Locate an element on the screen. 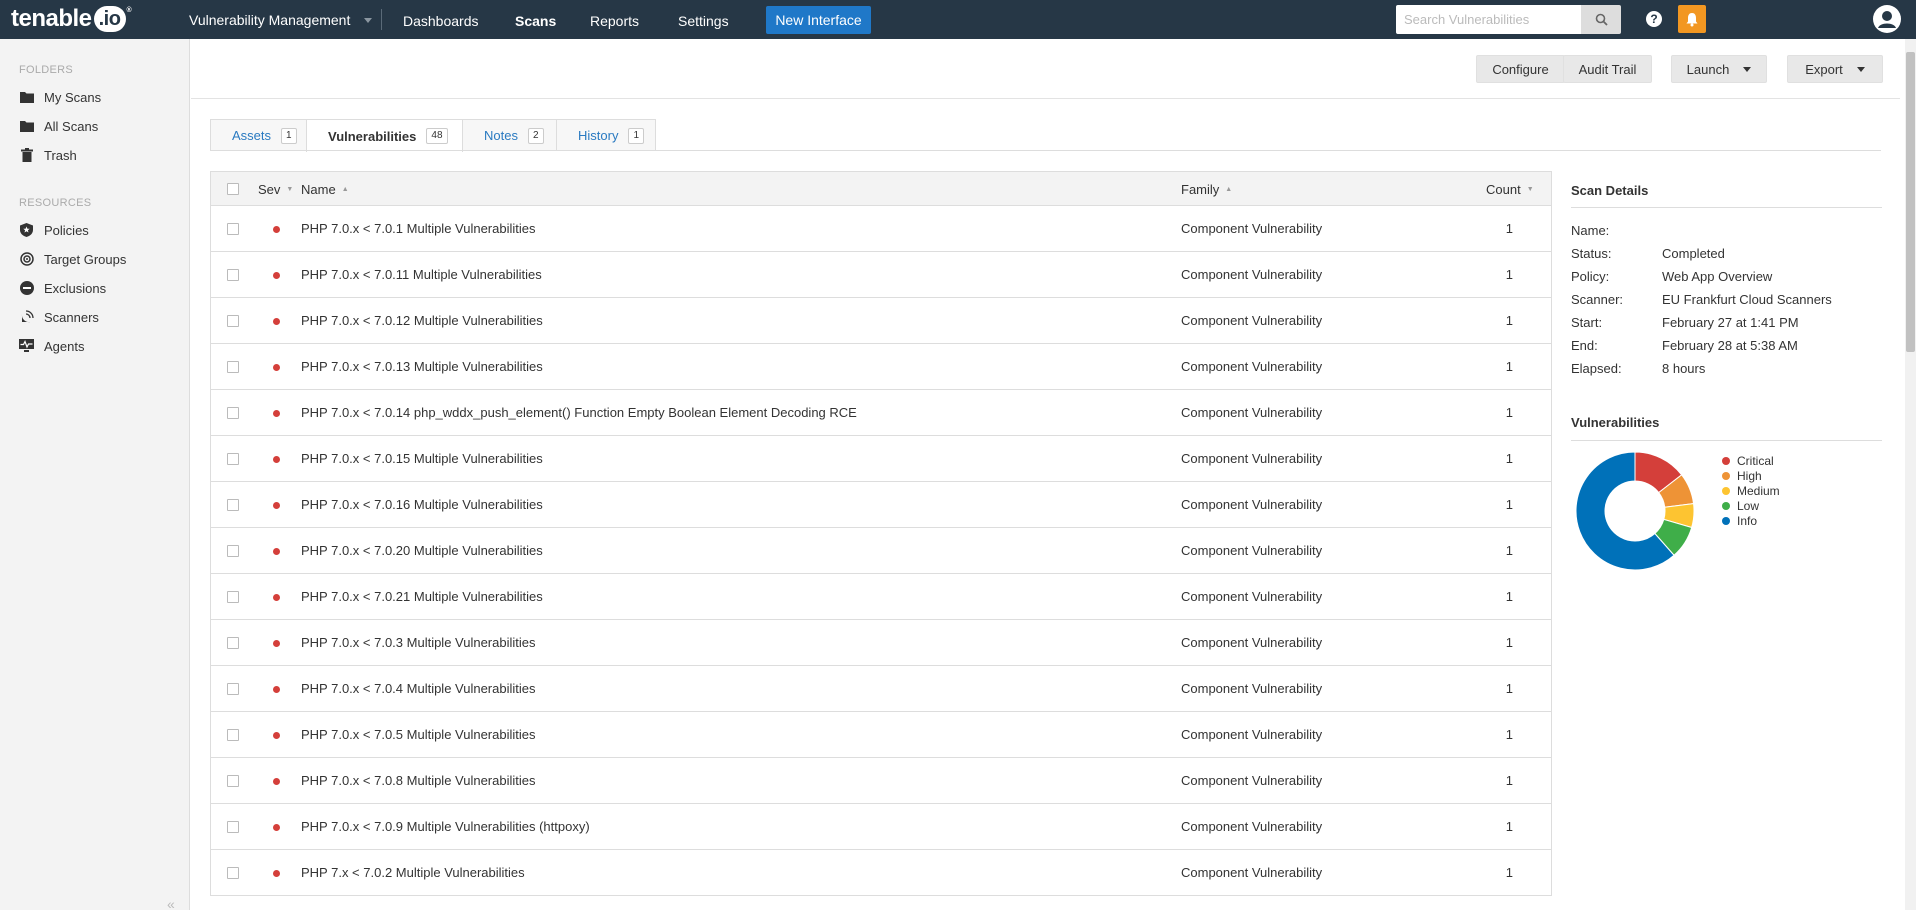  sidebar-item-label: Policies is located at coordinates (66, 230).